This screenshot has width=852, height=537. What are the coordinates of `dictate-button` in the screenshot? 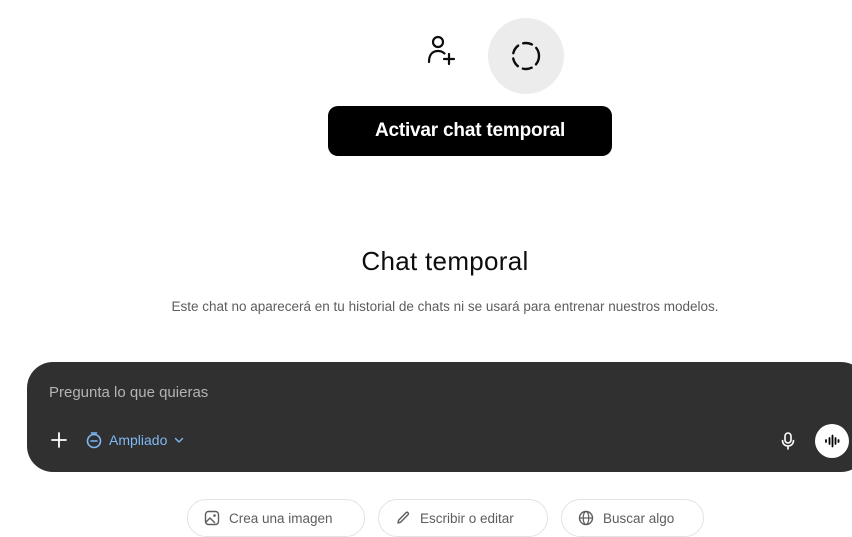 It's located at (788, 441).